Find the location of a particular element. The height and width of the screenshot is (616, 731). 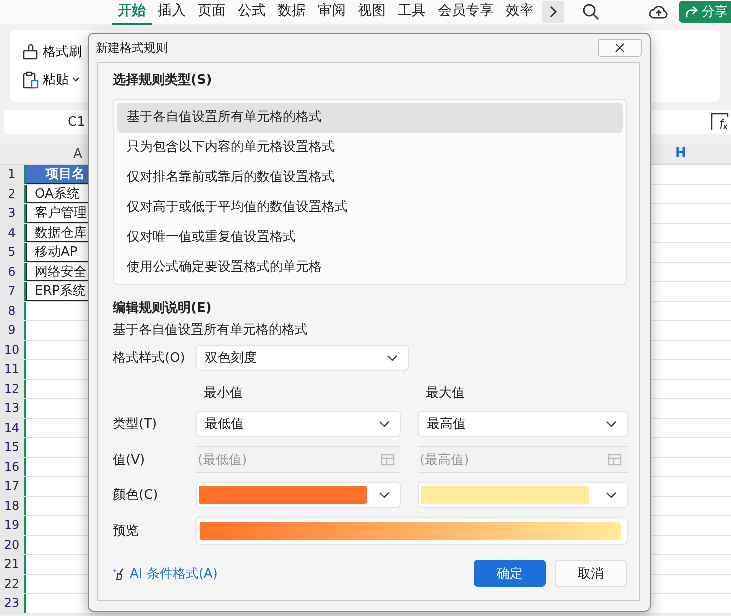

row-number: 8 is located at coordinates (13, 311).